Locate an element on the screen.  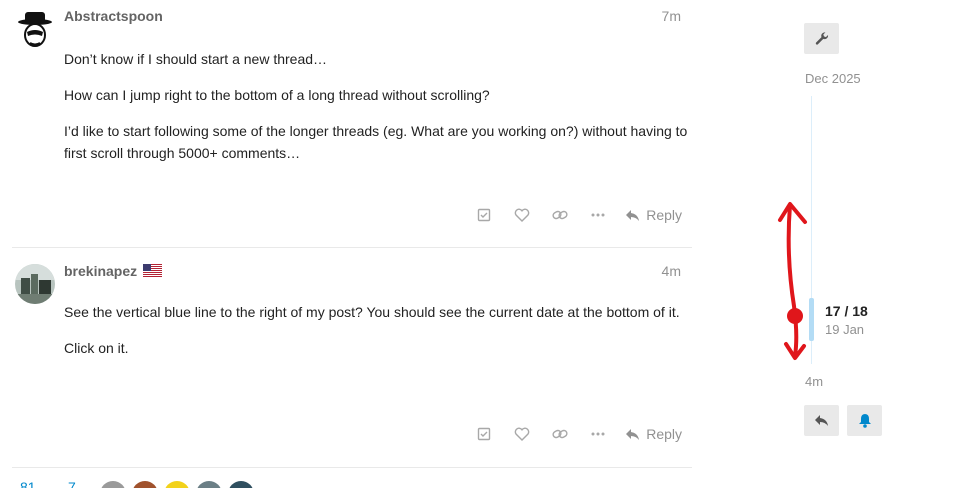
users-count: 7 is located at coordinates (72, 483).